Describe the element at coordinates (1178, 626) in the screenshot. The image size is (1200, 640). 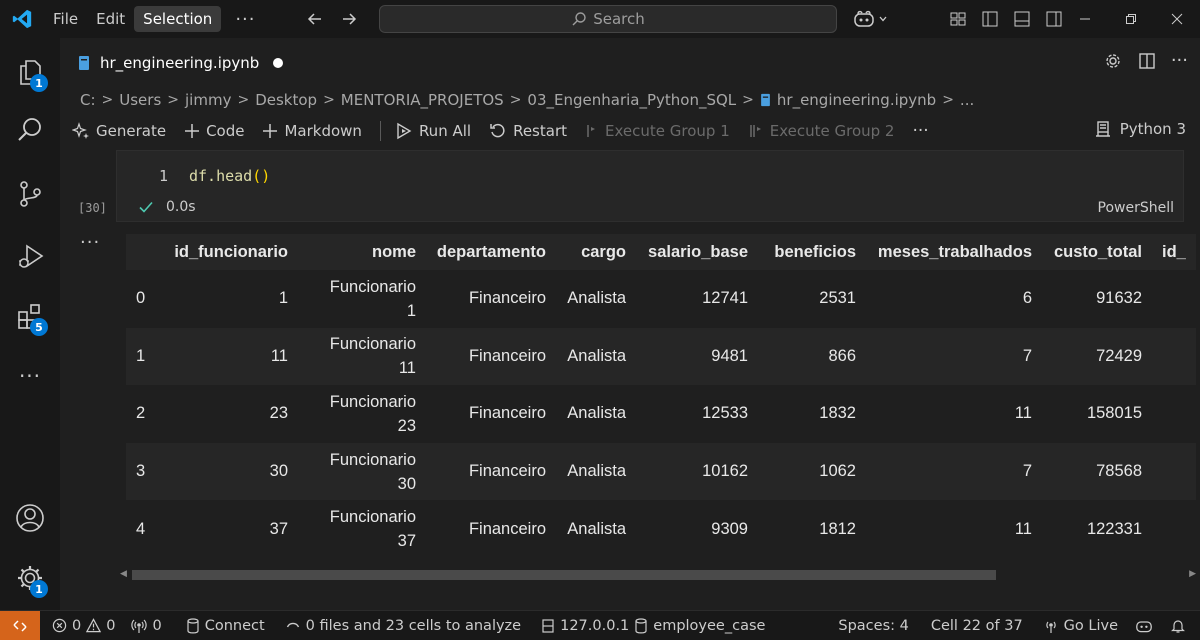
I see `notifications-bell-icon` at that location.